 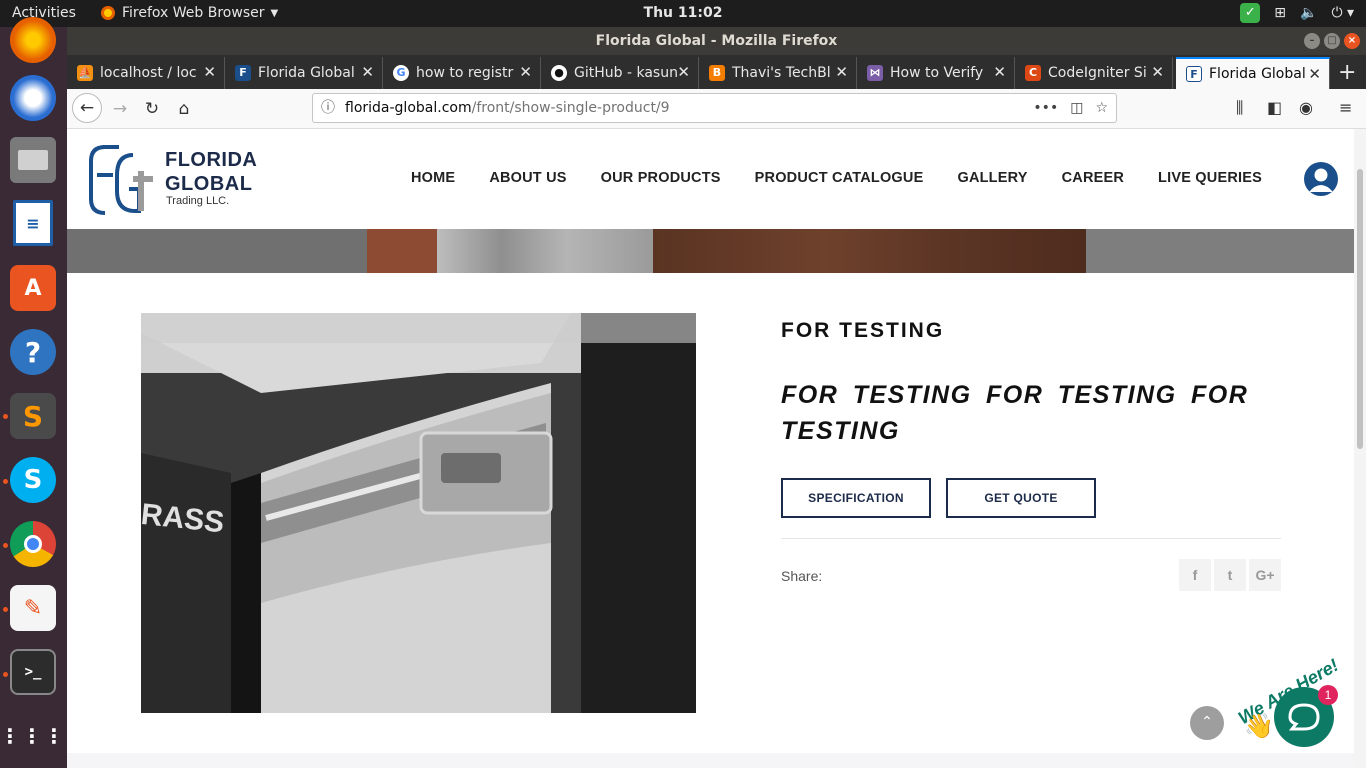 What do you see at coordinates (33, 672) in the screenshot?
I see `terminal-dock-icon: >_` at bounding box center [33, 672].